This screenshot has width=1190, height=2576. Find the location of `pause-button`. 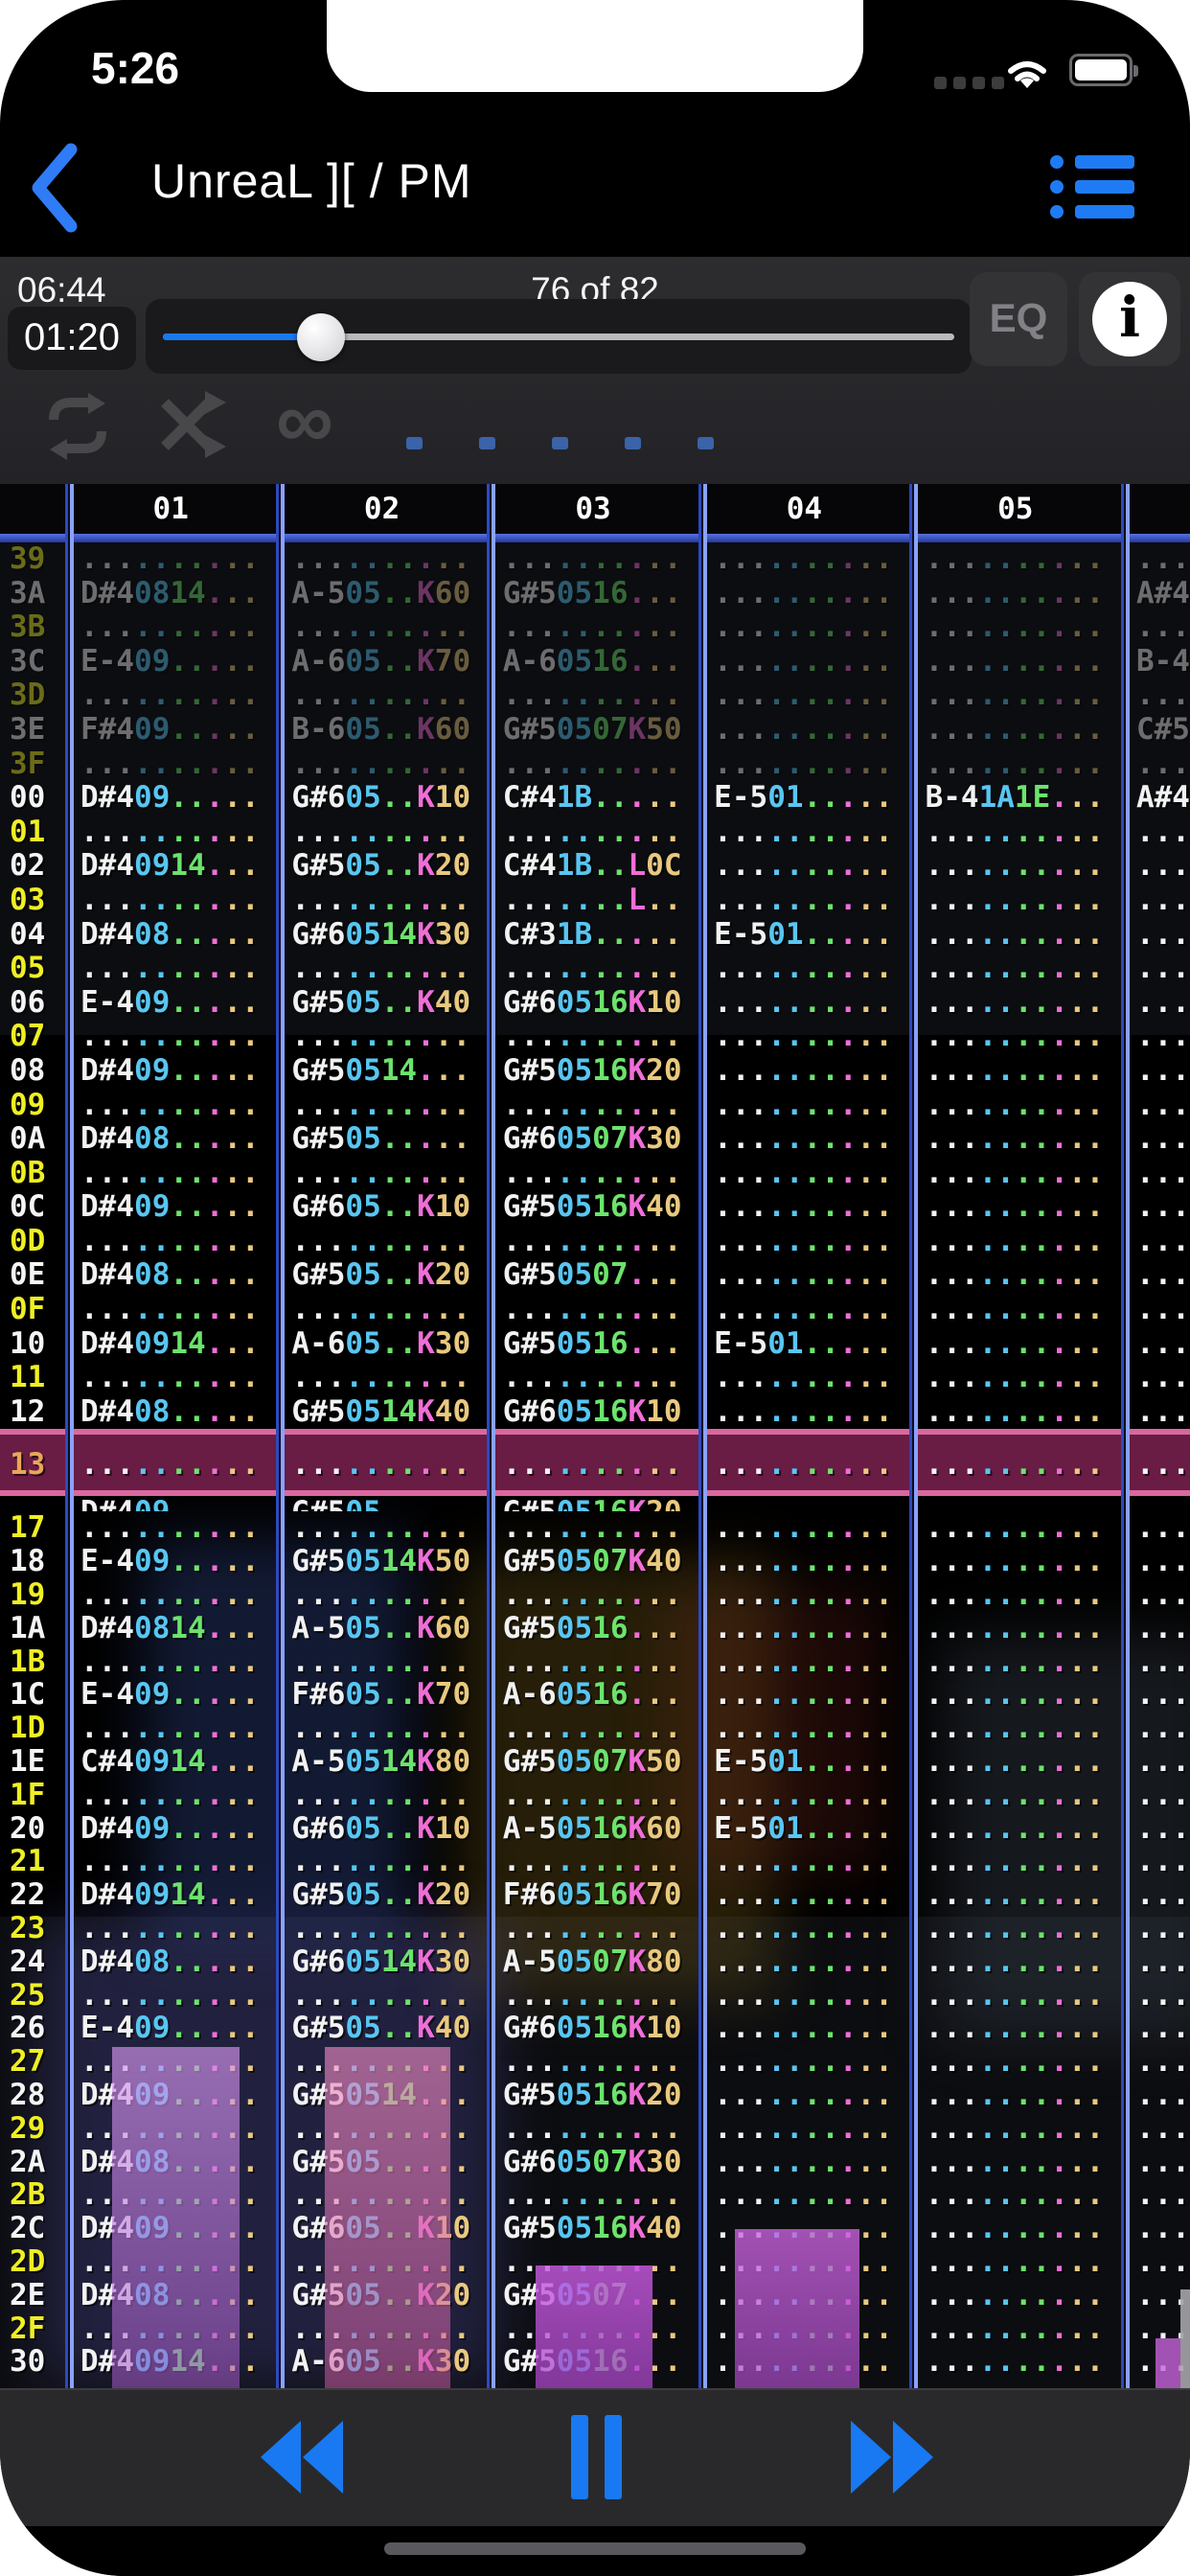

pause-button is located at coordinates (596, 2457).